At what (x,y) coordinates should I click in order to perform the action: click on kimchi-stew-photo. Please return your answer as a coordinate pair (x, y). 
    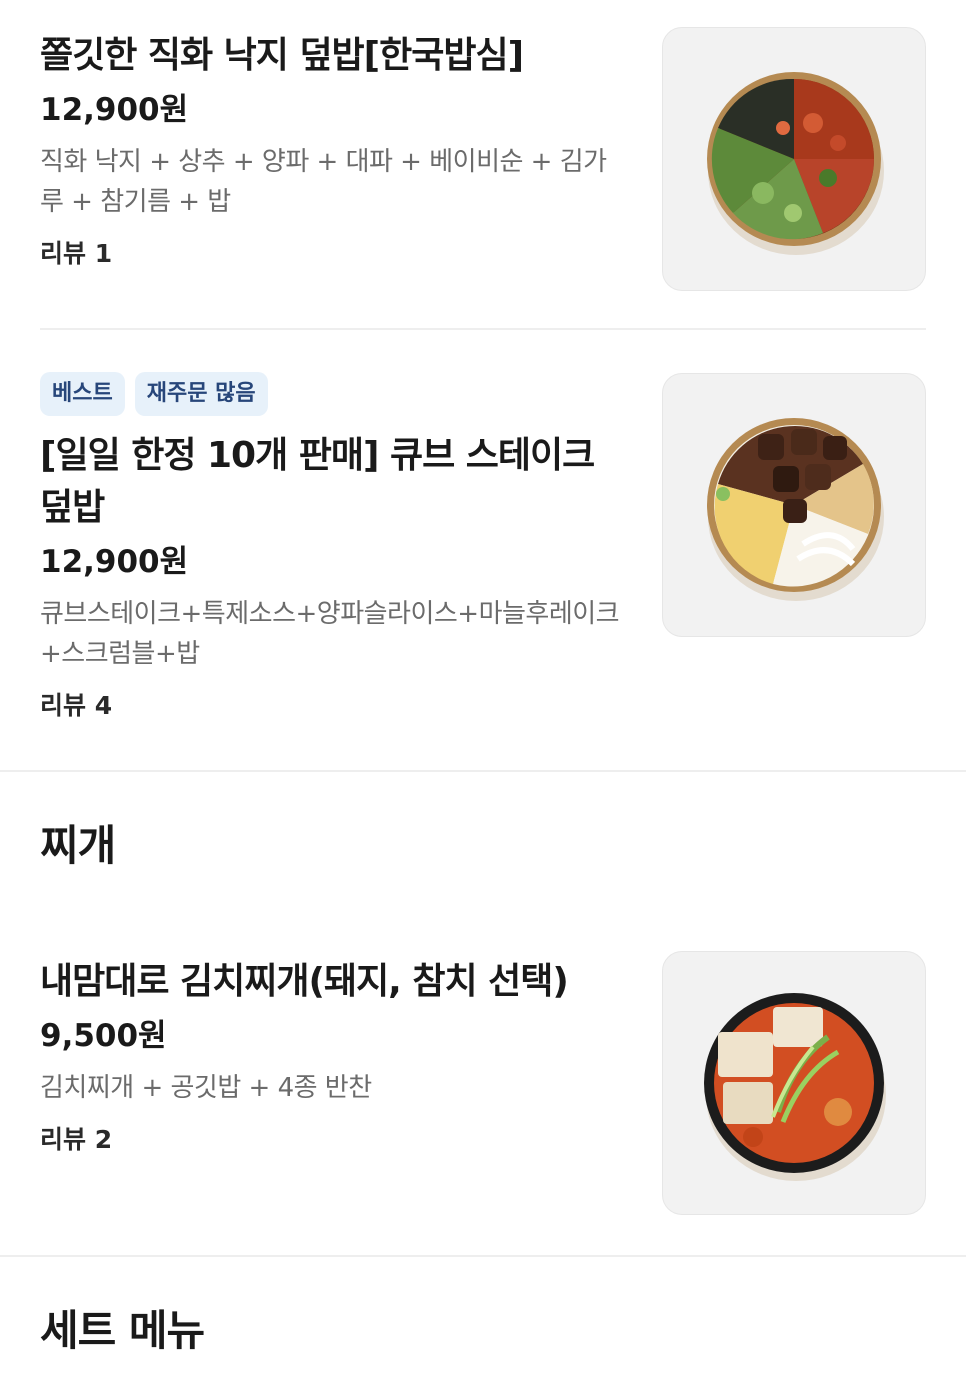
    Looking at the image, I should click on (795, 1087).